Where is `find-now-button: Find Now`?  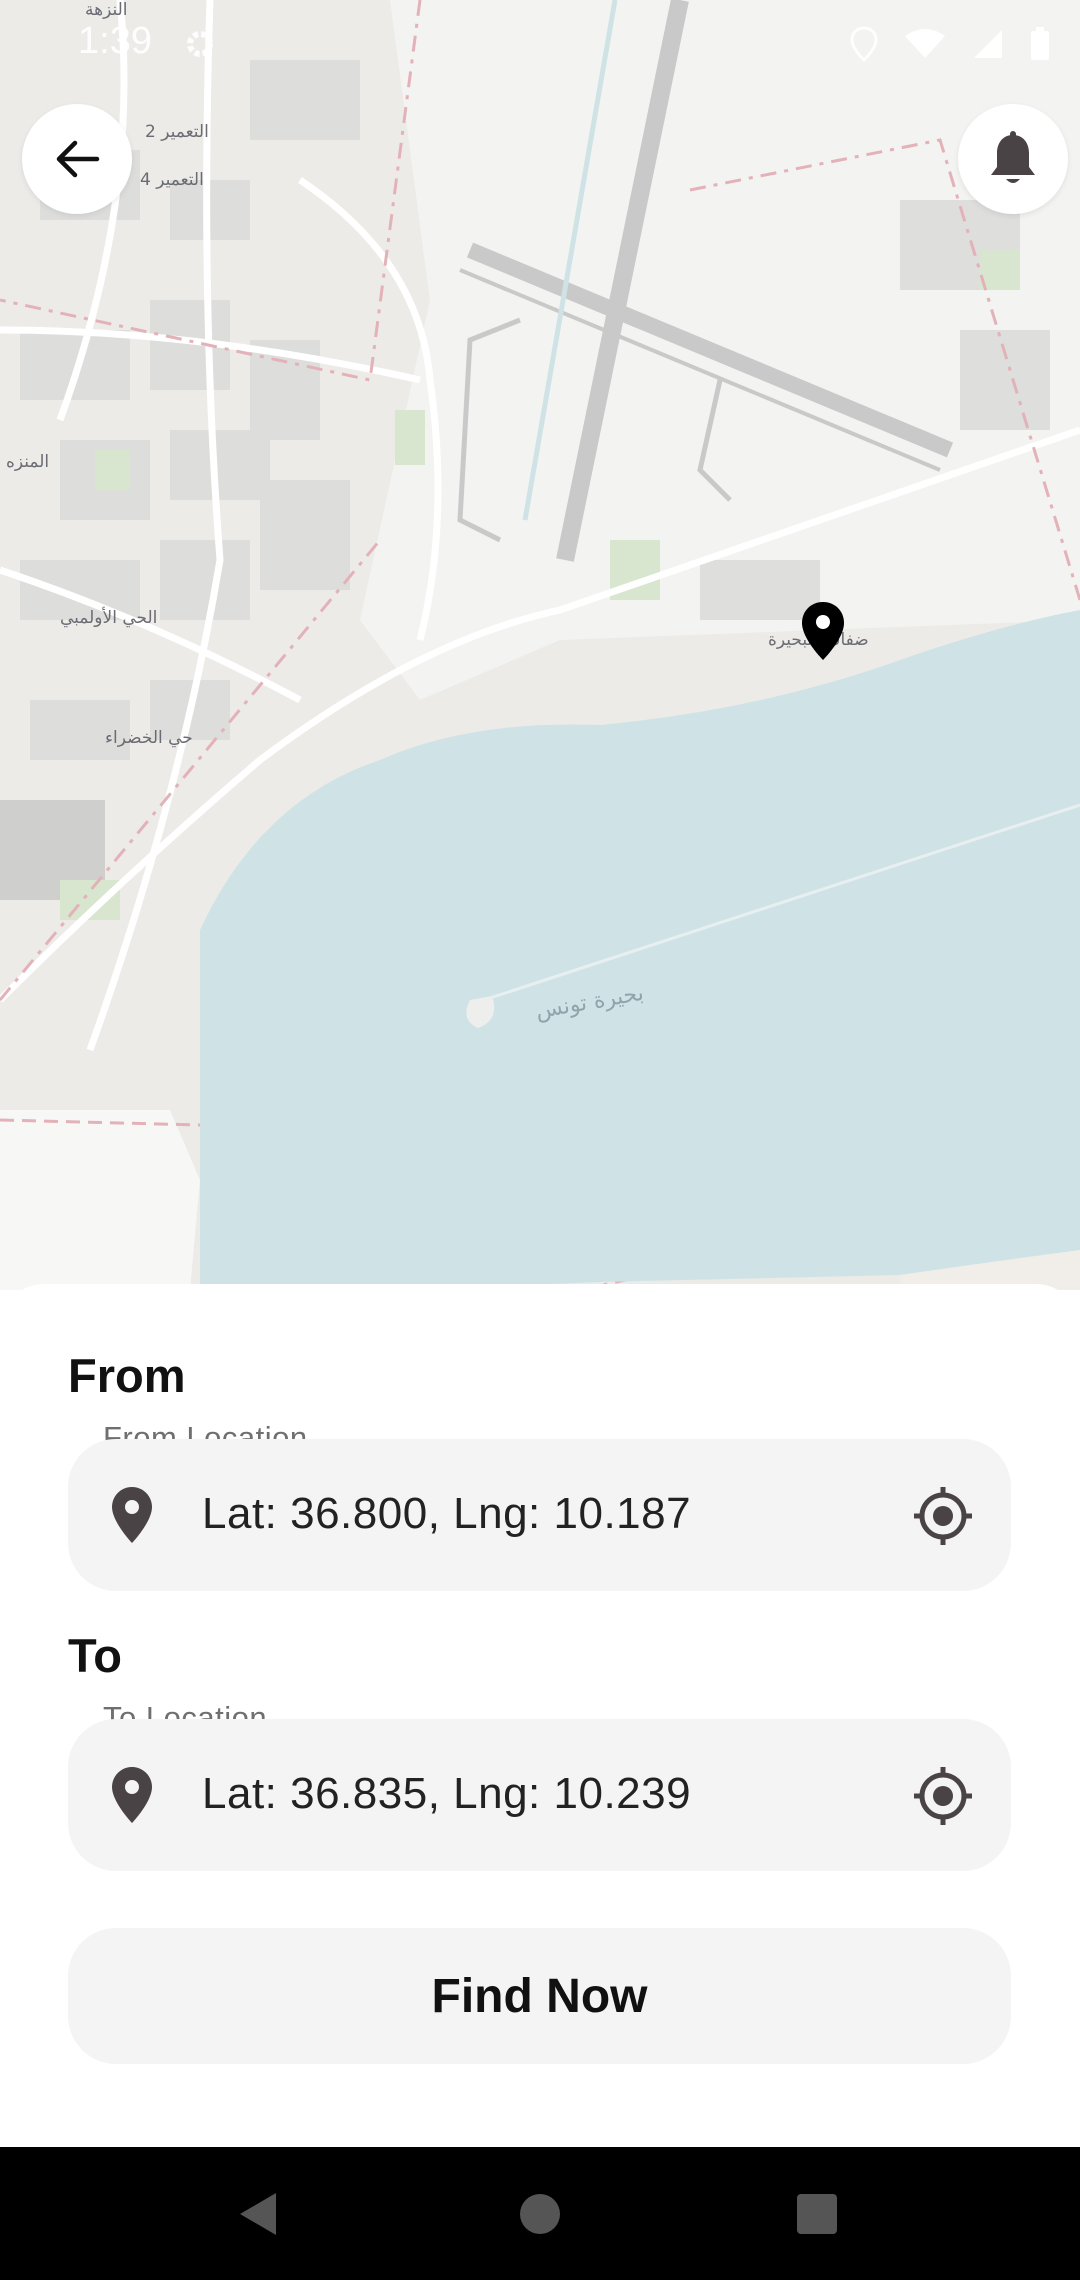
find-now-button: Find Now is located at coordinates (539, 1996).